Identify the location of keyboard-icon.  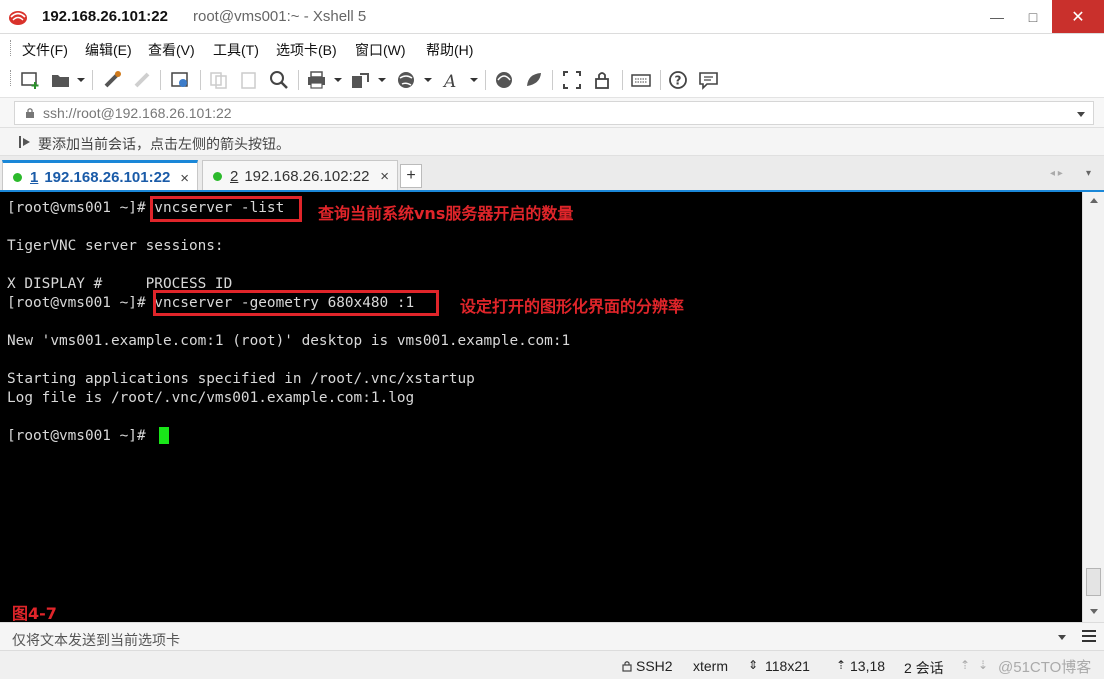
(641, 80).